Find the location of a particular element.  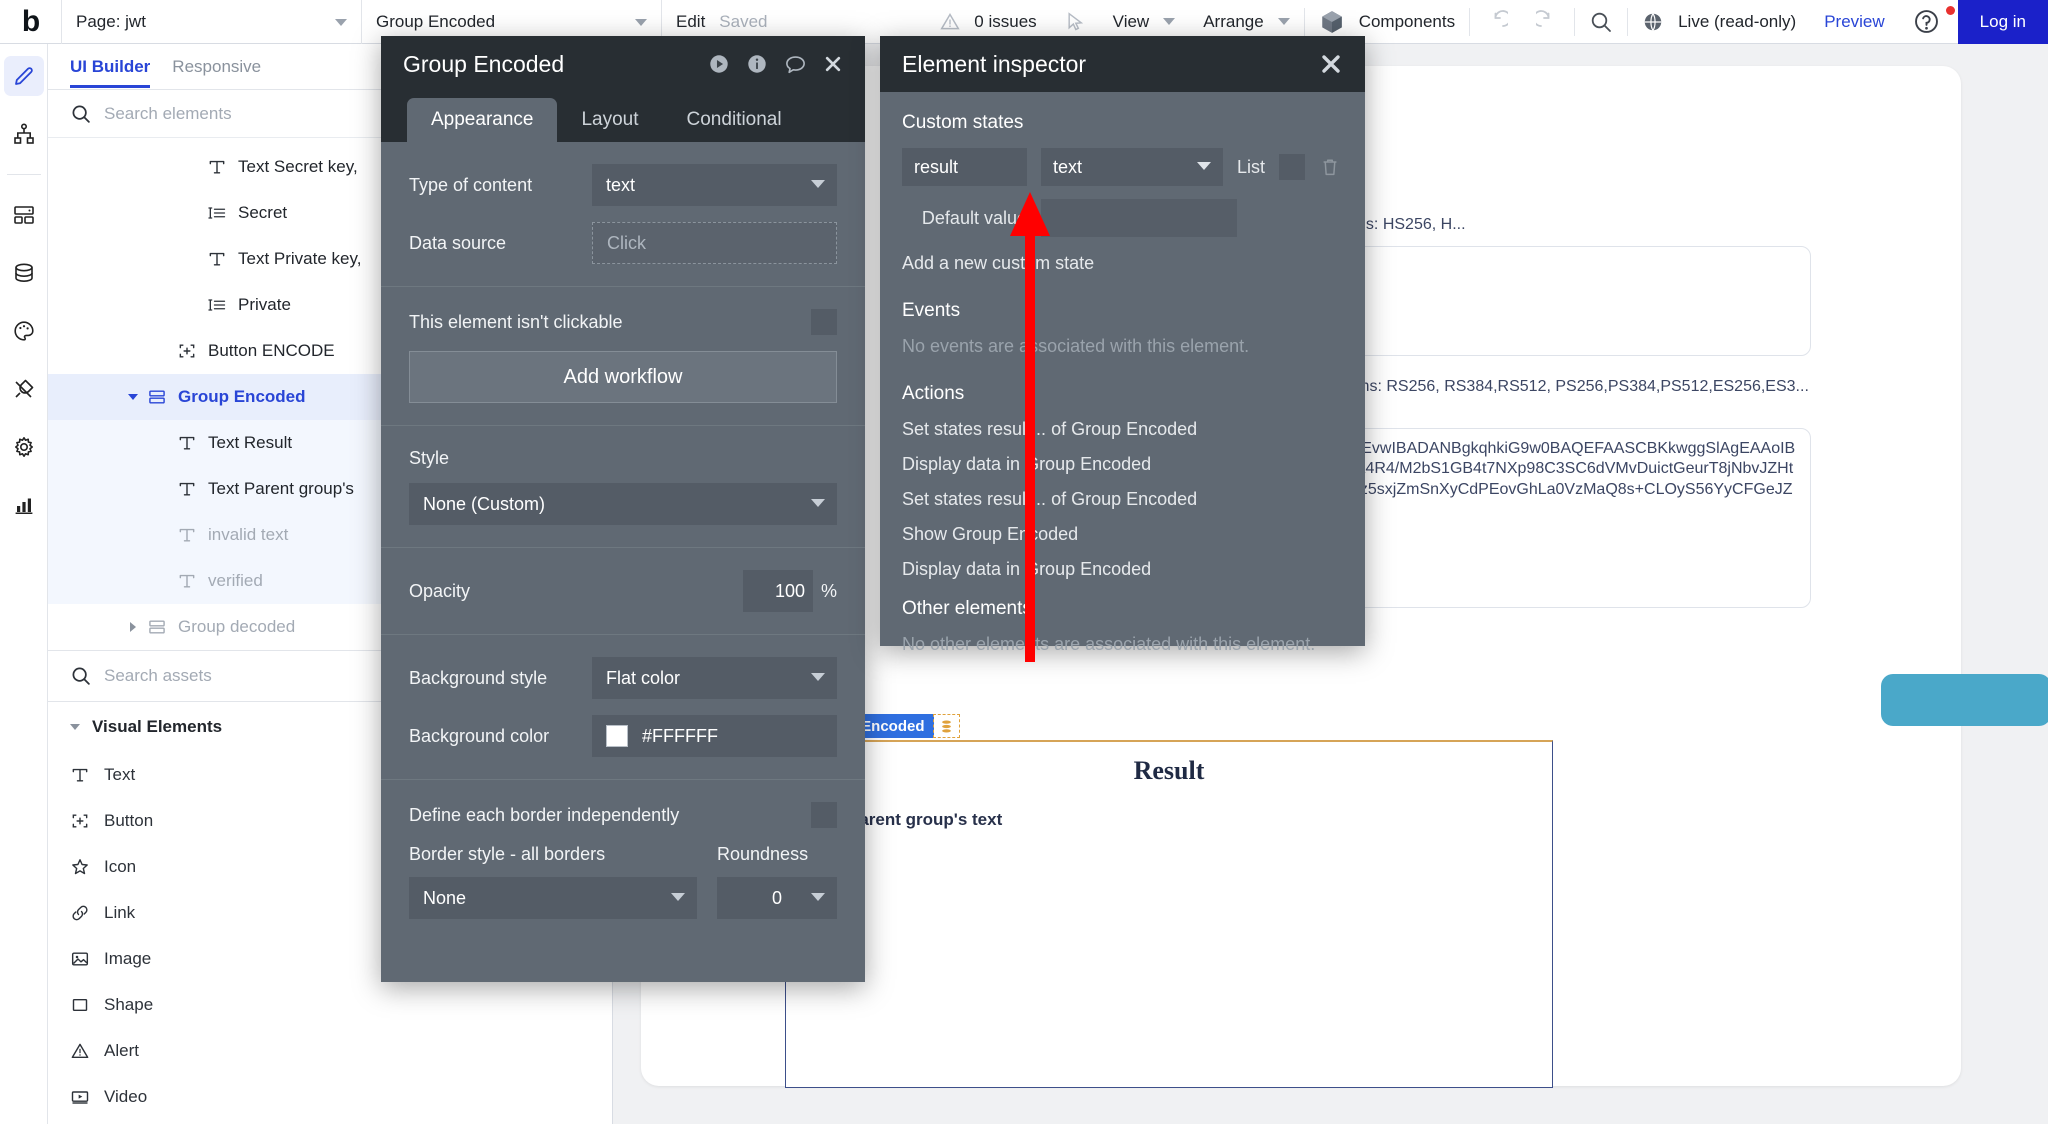

left-icon-rail is located at coordinates (24, 584).